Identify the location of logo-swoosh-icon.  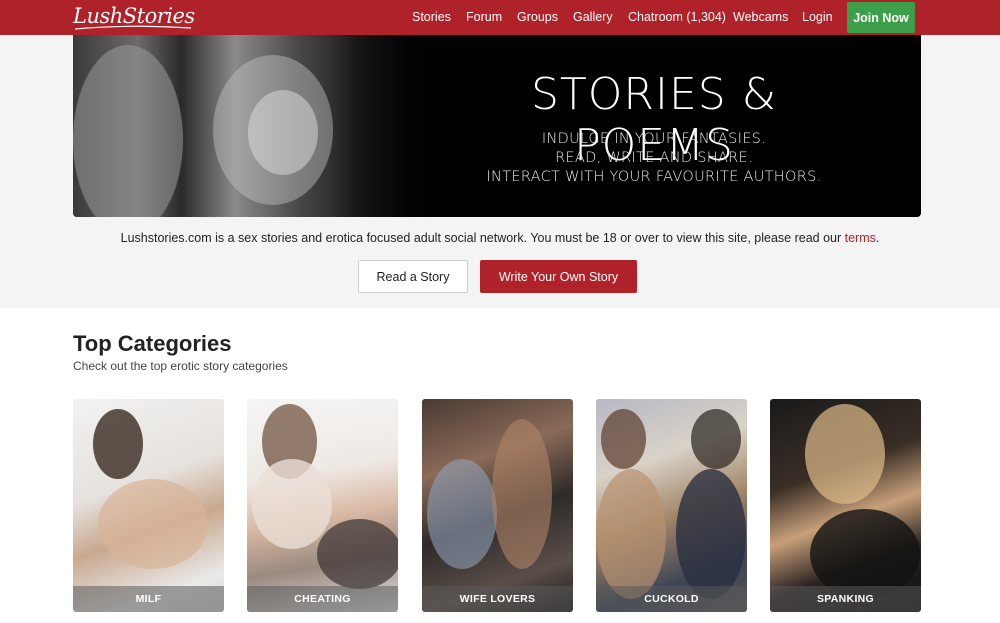
(133, 27).